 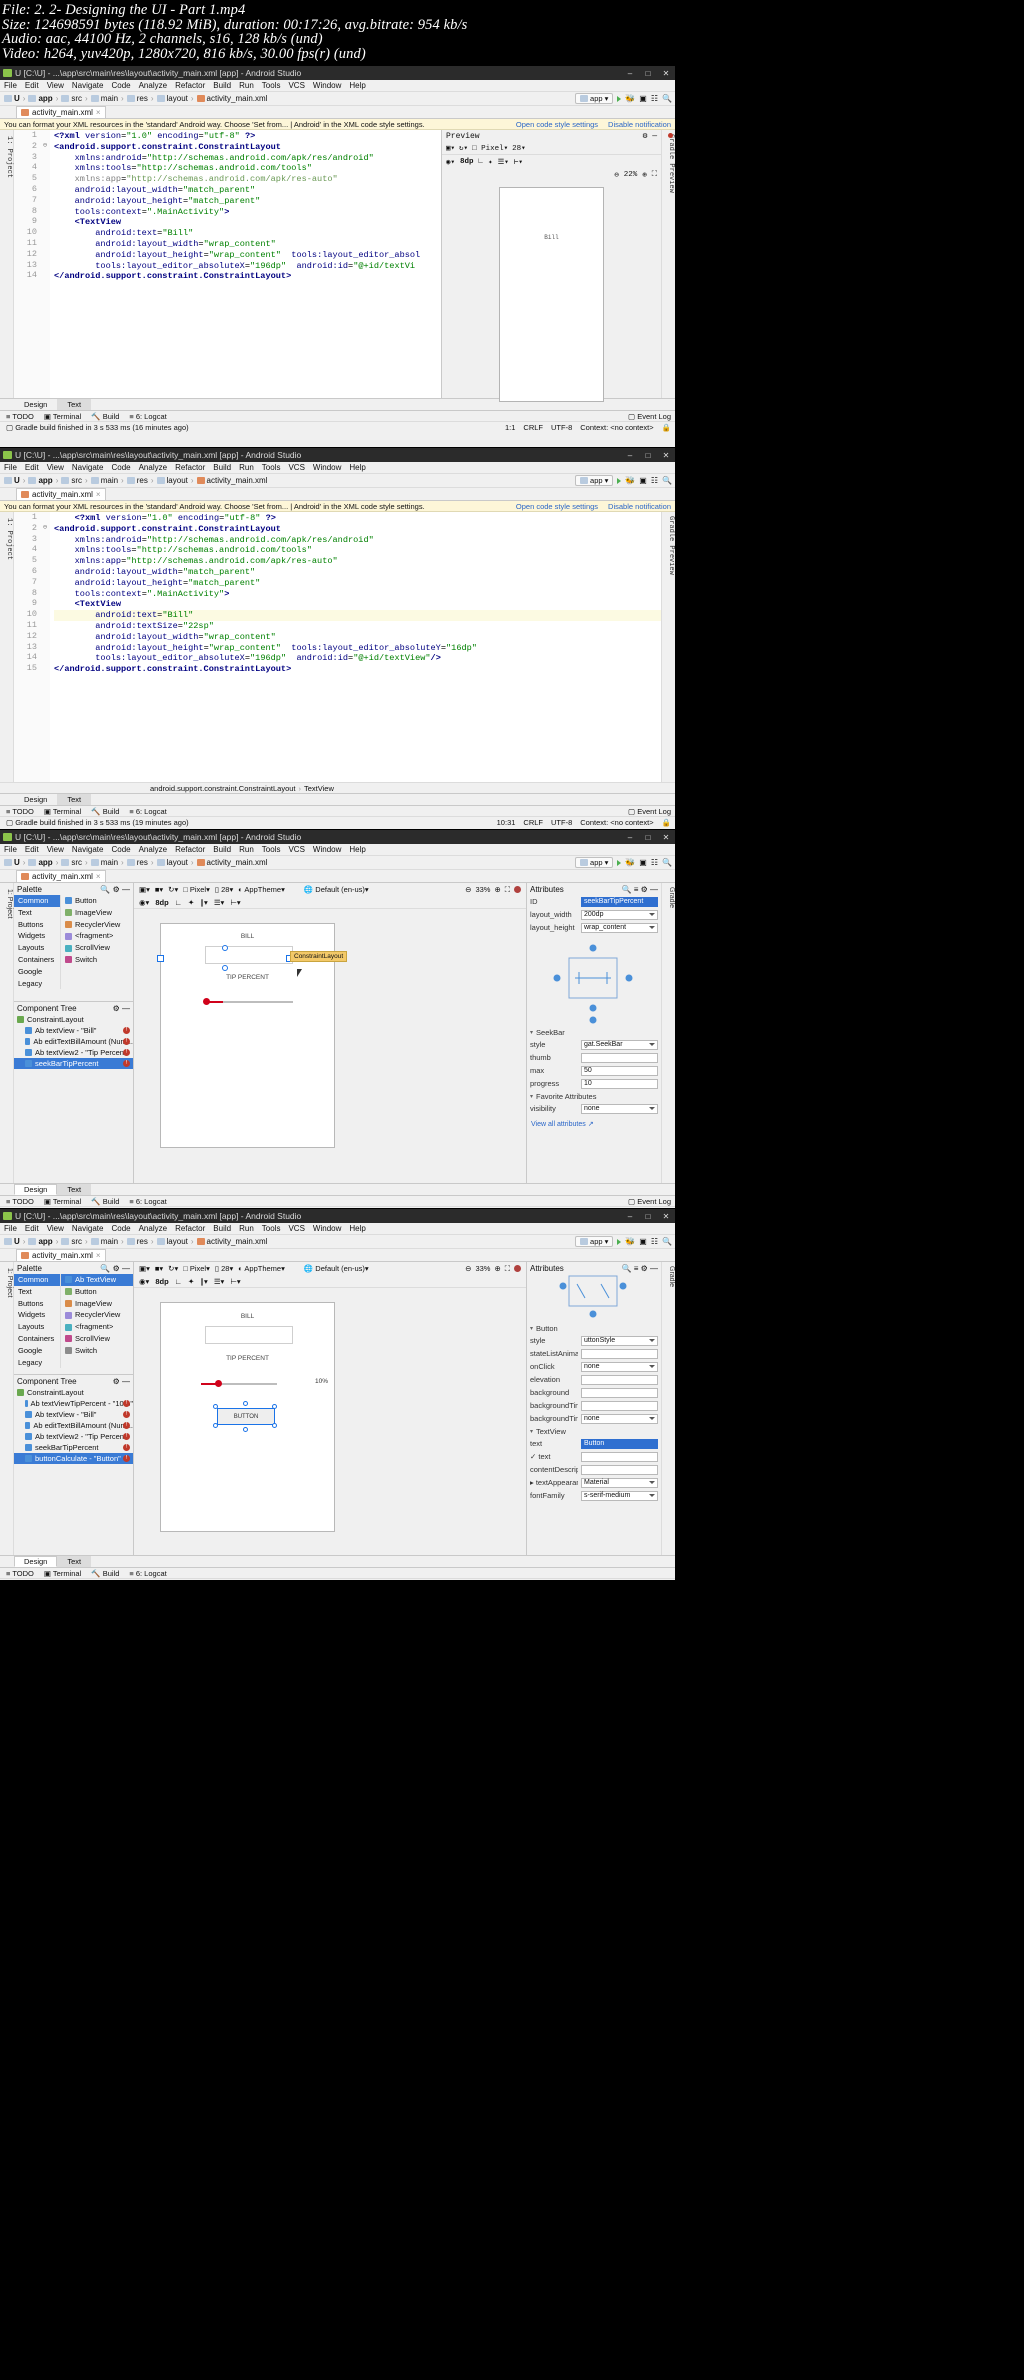 What do you see at coordinates (88, 467) in the screenshot?
I see `menu-navigate: Navigate` at bounding box center [88, 467].